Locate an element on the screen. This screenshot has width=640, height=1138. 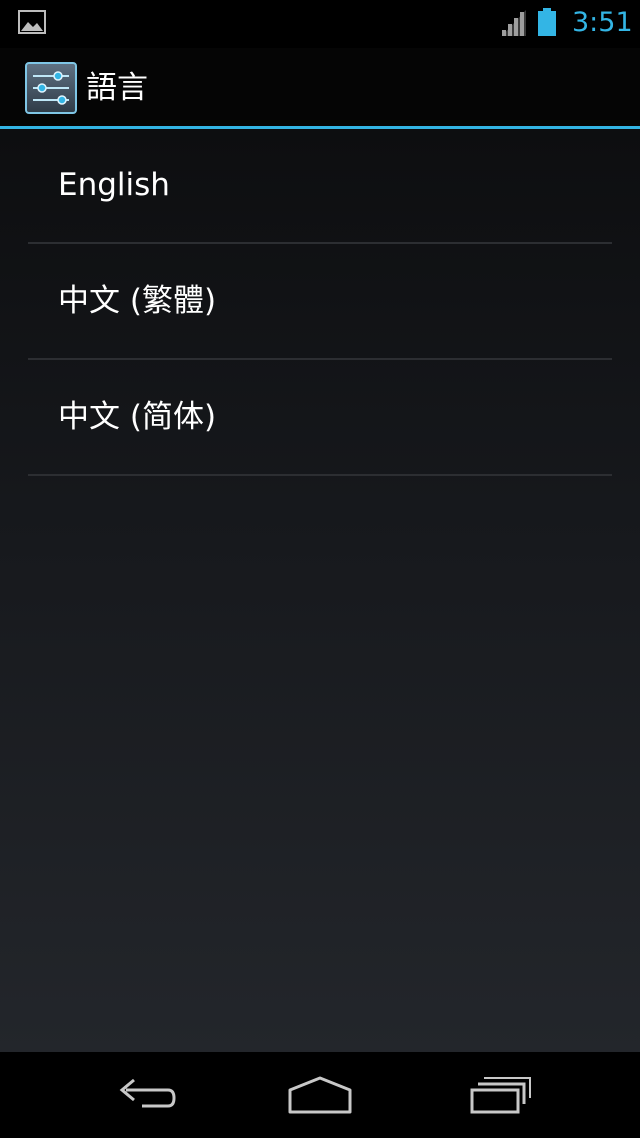
language-item-label: 中文 (简体) is located at coordinates (137, 417).